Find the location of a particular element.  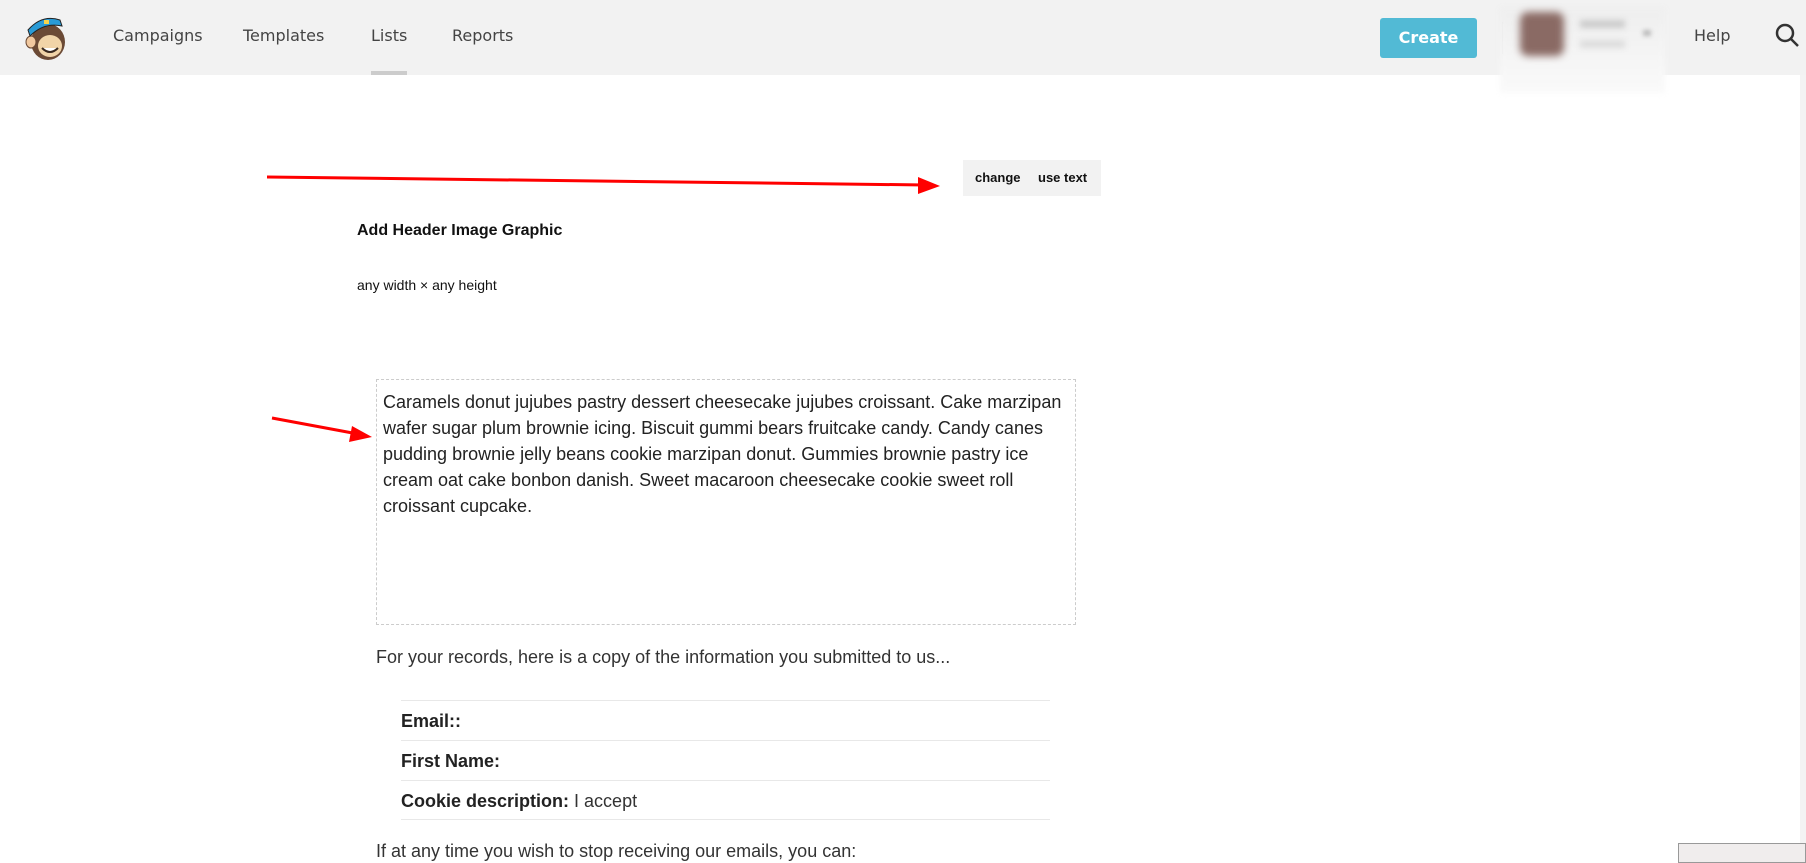

header-image-dimensions: any width × any height is located at coordinates (427, 285).